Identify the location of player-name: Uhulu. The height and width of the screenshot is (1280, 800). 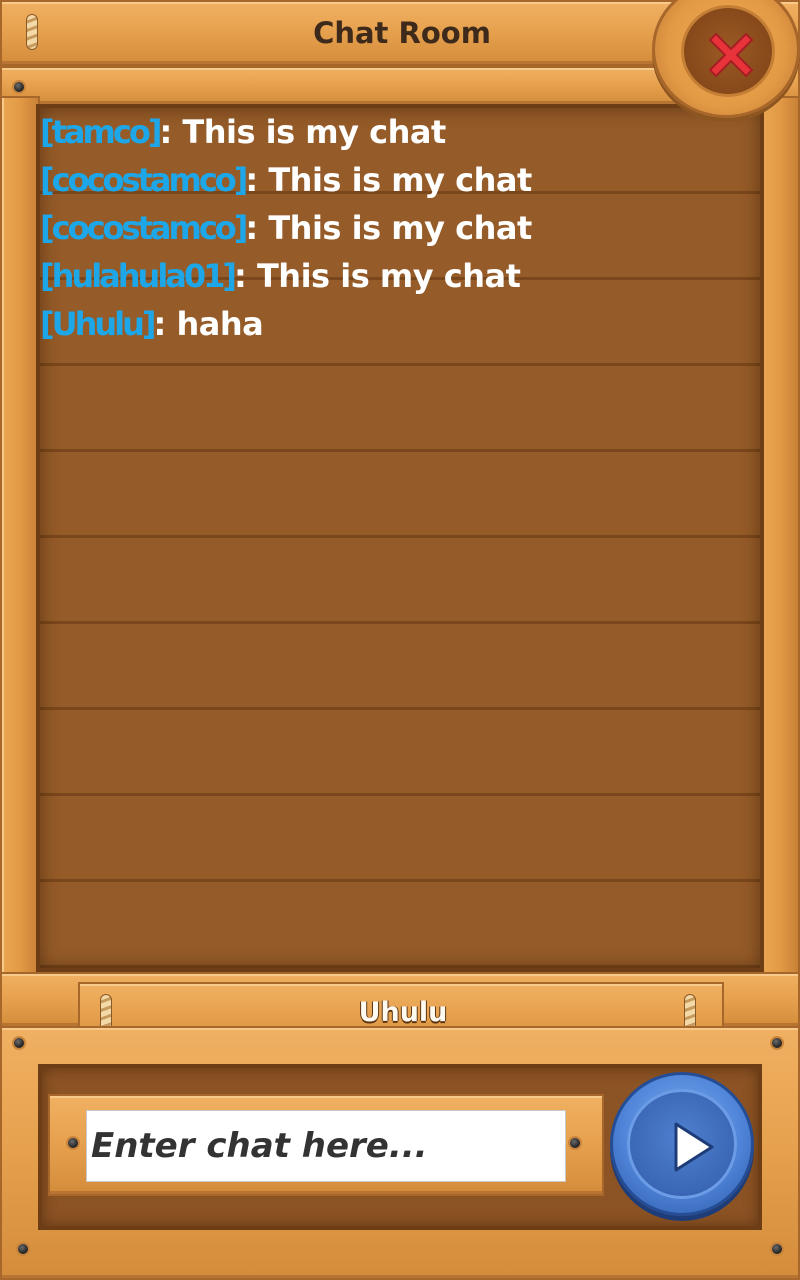
(403, 1012).